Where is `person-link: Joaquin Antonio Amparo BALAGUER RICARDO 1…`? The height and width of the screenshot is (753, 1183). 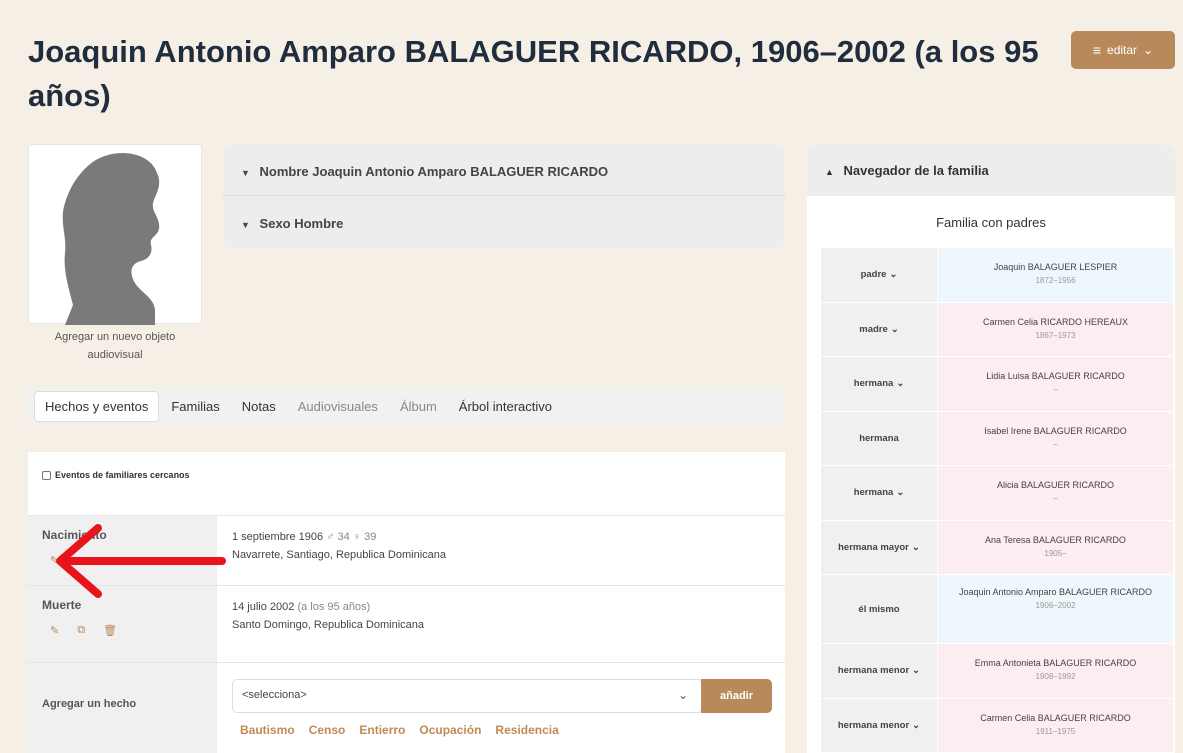
person-link: Joaquin Antonio Amparo BALAGUER RICARDO 1… is located at coordinates (1055, 609).